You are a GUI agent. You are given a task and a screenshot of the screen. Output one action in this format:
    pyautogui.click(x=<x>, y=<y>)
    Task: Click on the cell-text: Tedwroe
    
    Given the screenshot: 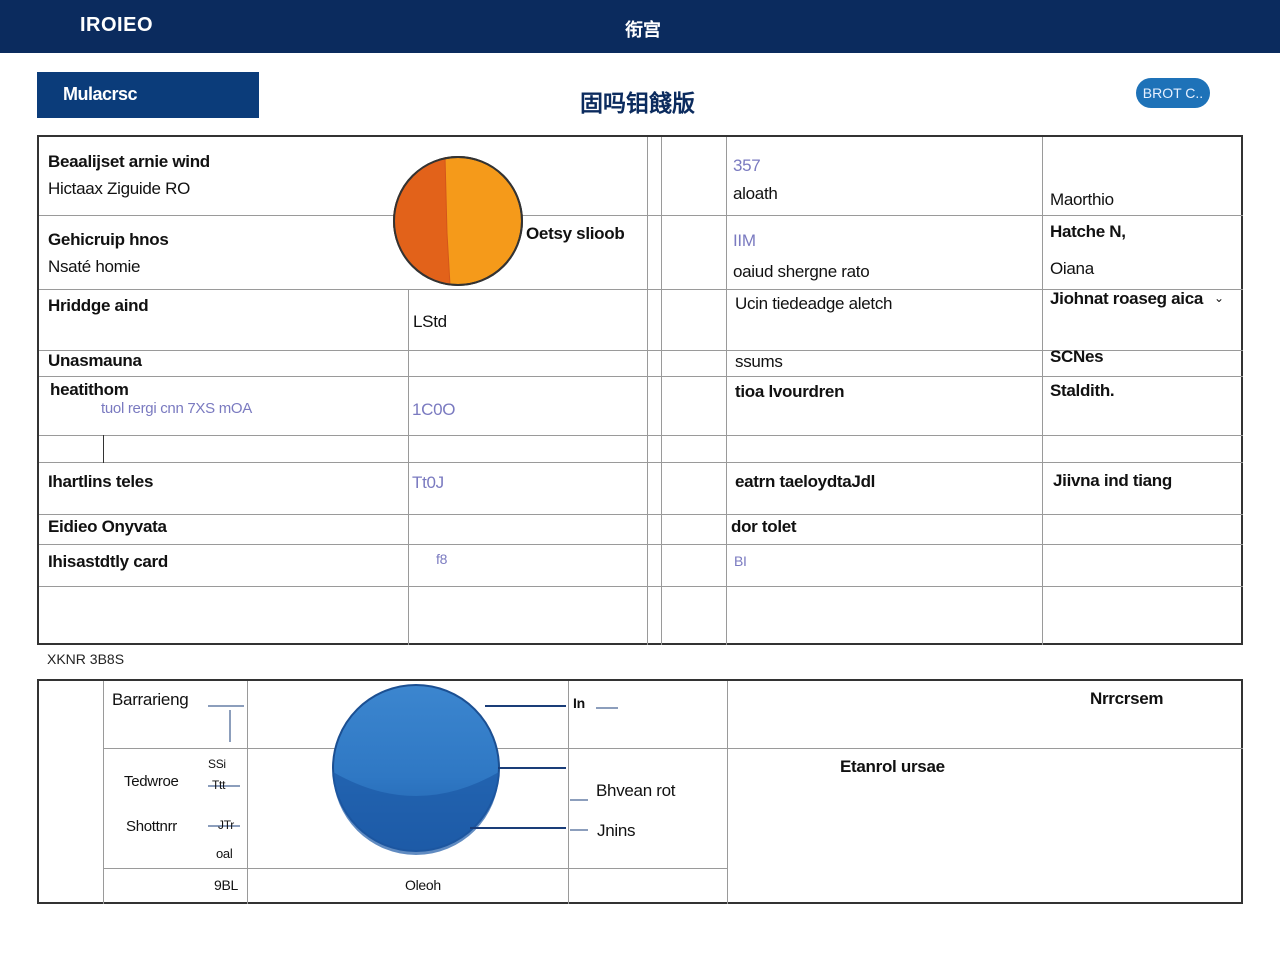 What is the action you would take?
    pyautogui.click(x=151, y=781)
    